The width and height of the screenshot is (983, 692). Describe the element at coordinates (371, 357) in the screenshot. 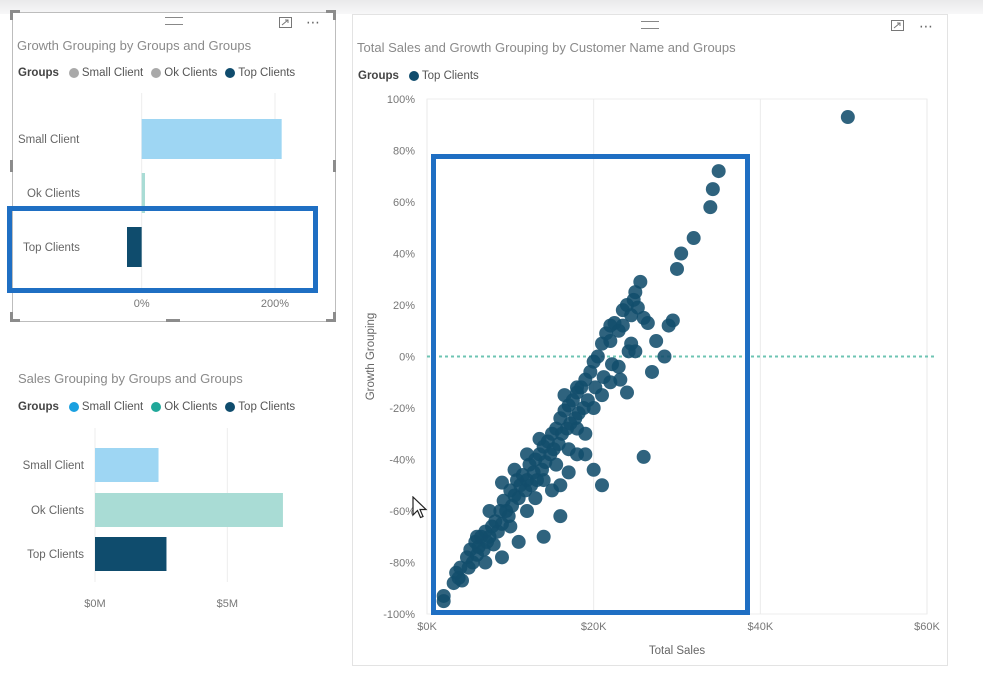

I see `y-axis-title: Growth Grouping` at that location.